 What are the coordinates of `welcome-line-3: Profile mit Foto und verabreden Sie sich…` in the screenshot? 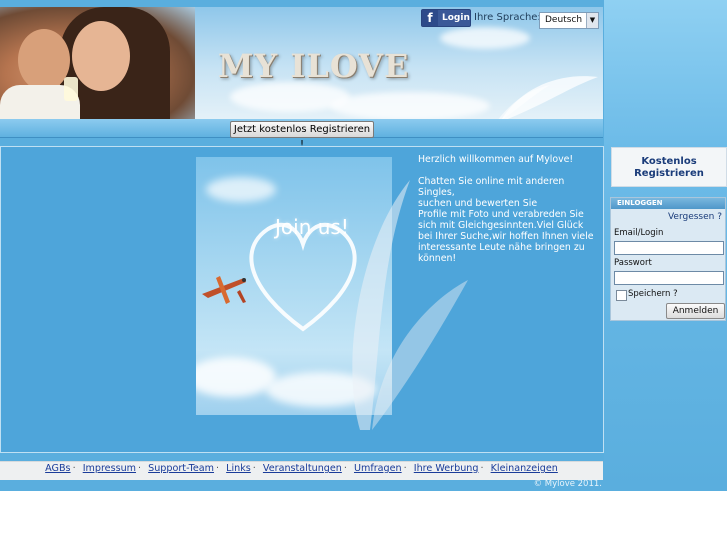 It's located at (506, 236).